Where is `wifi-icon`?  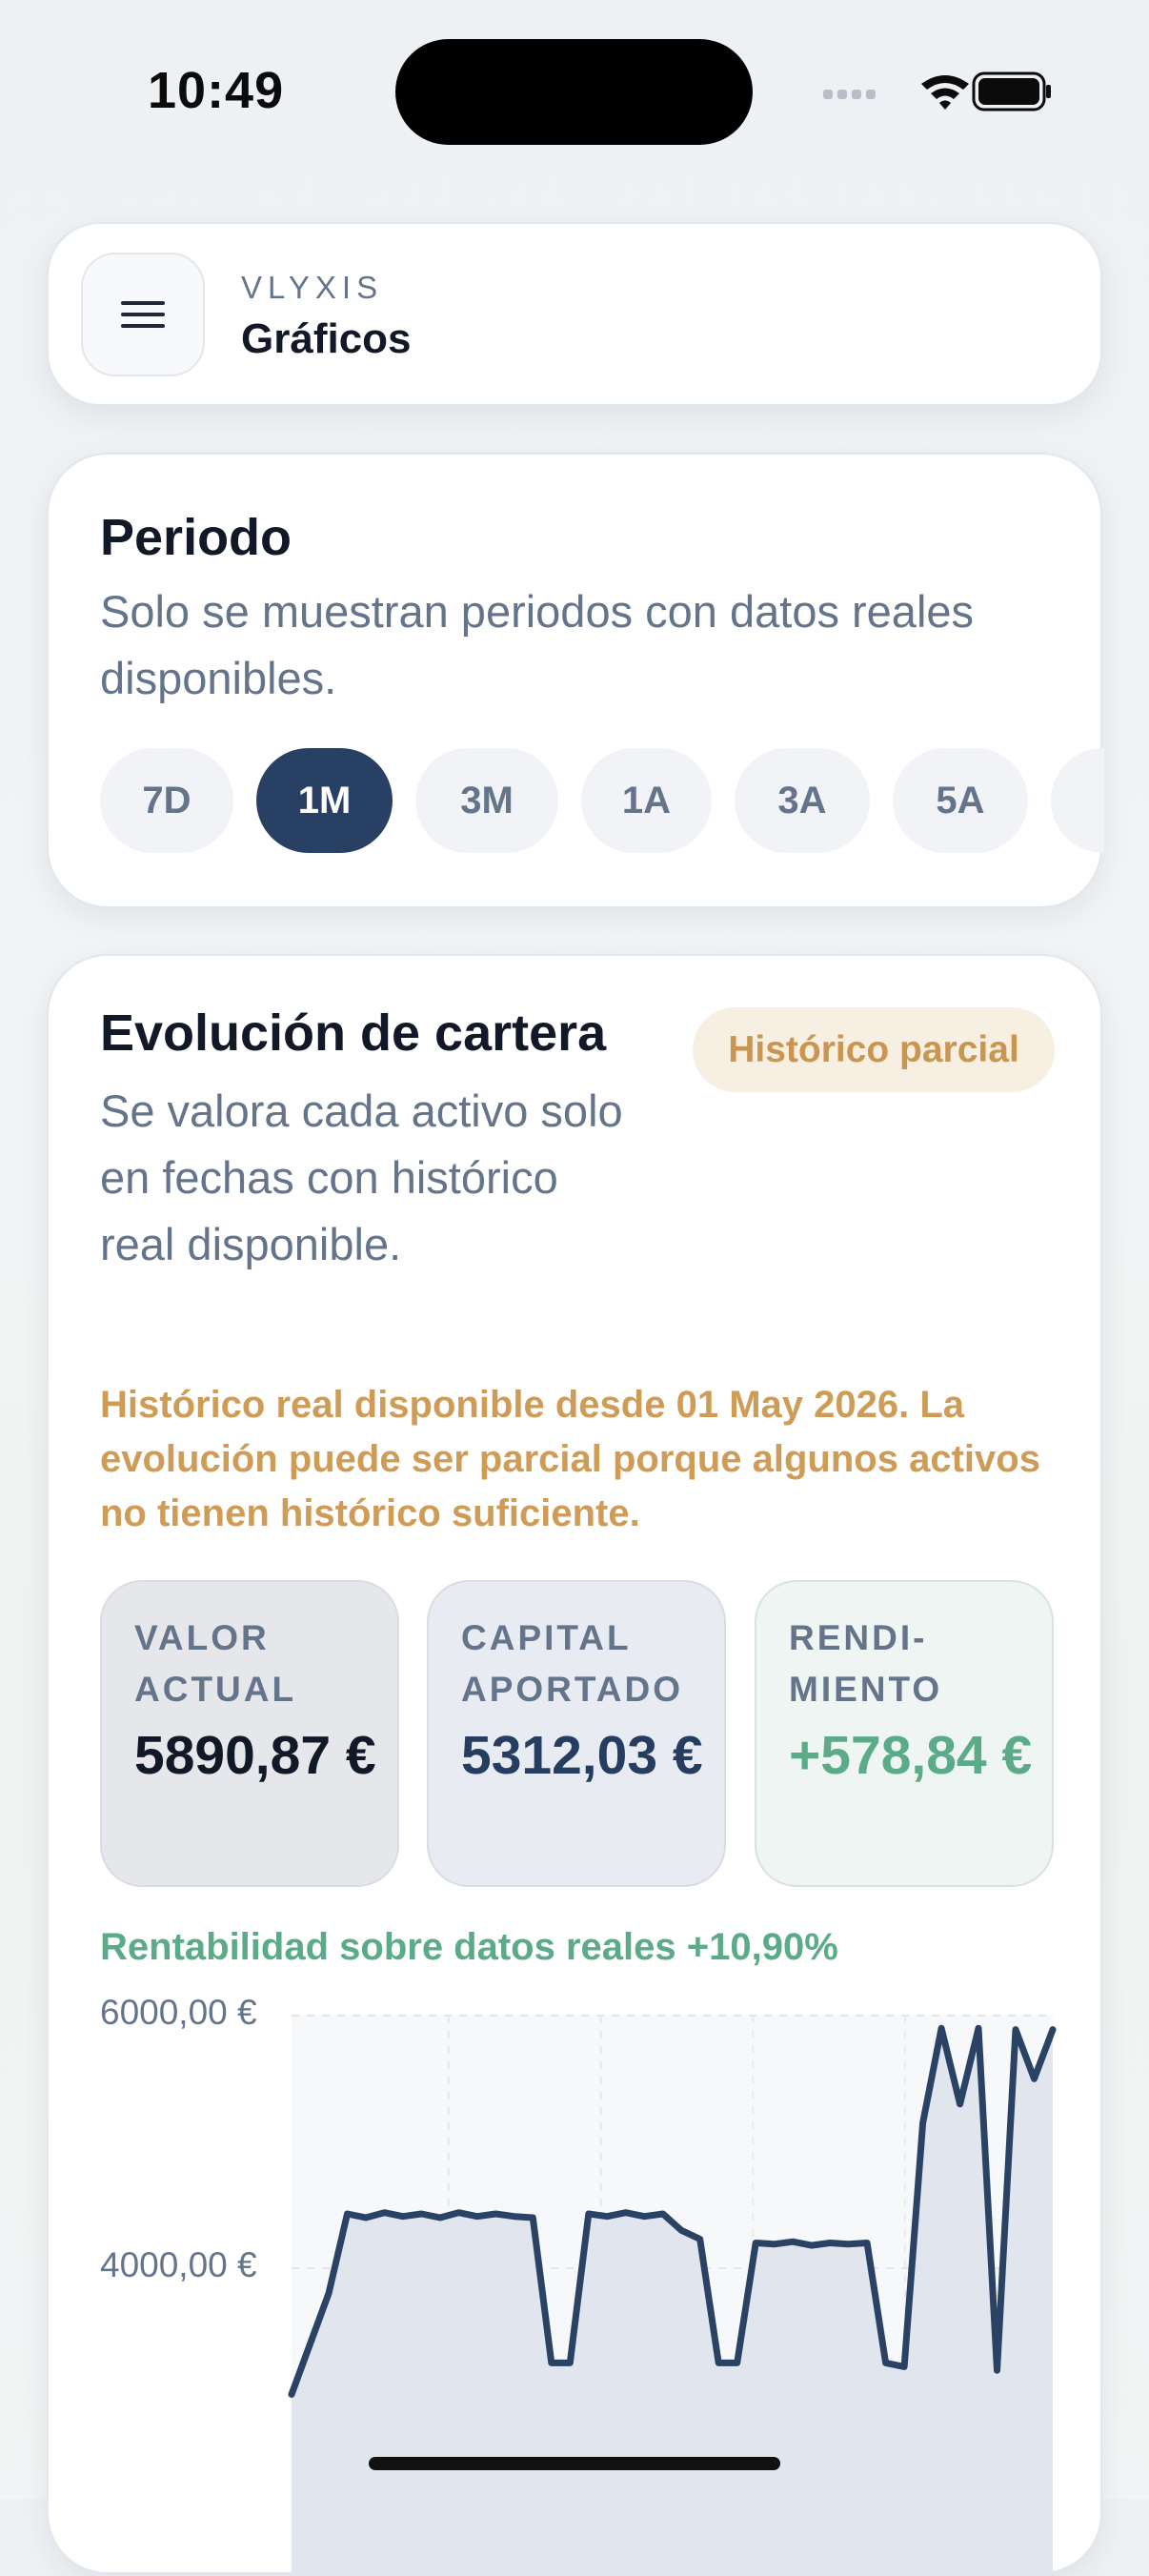 wifi-icon is located at coordinates (945, 92).